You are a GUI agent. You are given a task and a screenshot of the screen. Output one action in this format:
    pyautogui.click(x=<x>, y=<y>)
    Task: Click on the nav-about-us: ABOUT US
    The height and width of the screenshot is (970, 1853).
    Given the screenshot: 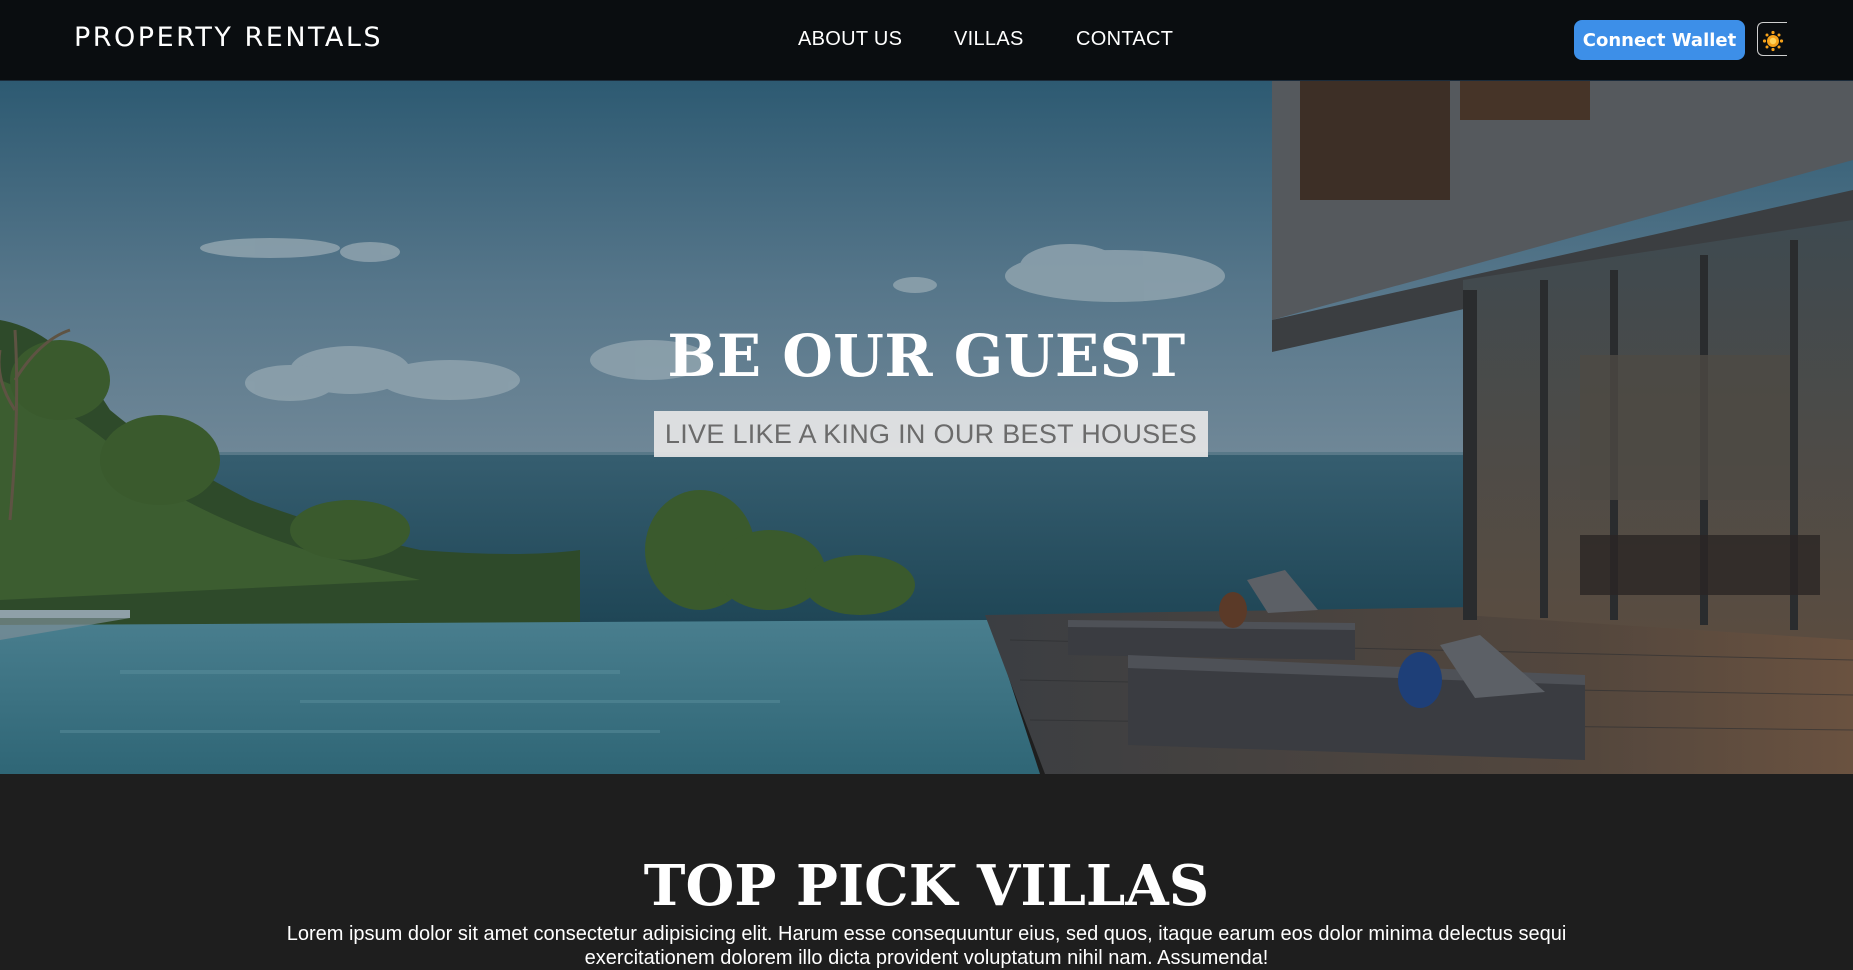 What is the action you would take?
    pyautogui.click(x=850, y=39)
    